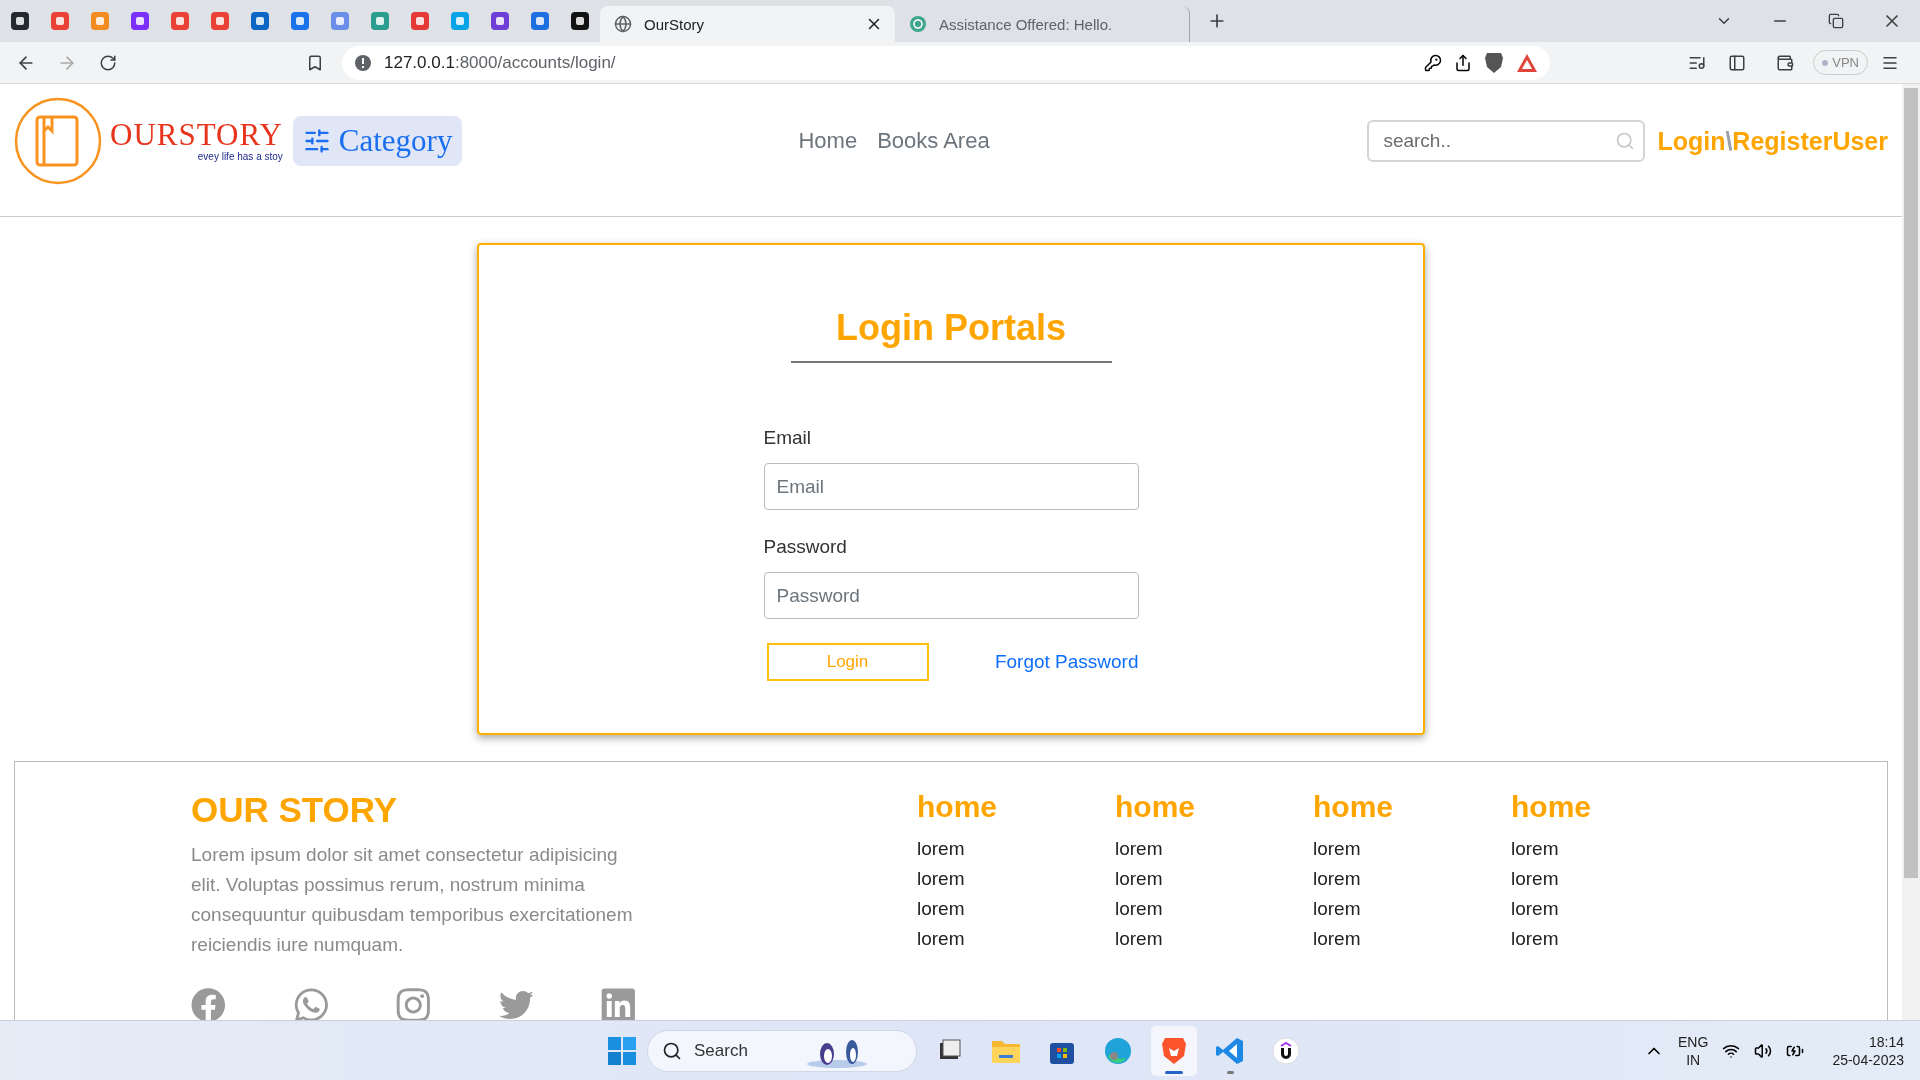 The height and width of the screenshot is (1080, 1920). Describe the element at coordinates (1506, 141) in the screenshot. I see `search-box: search..` at that location.